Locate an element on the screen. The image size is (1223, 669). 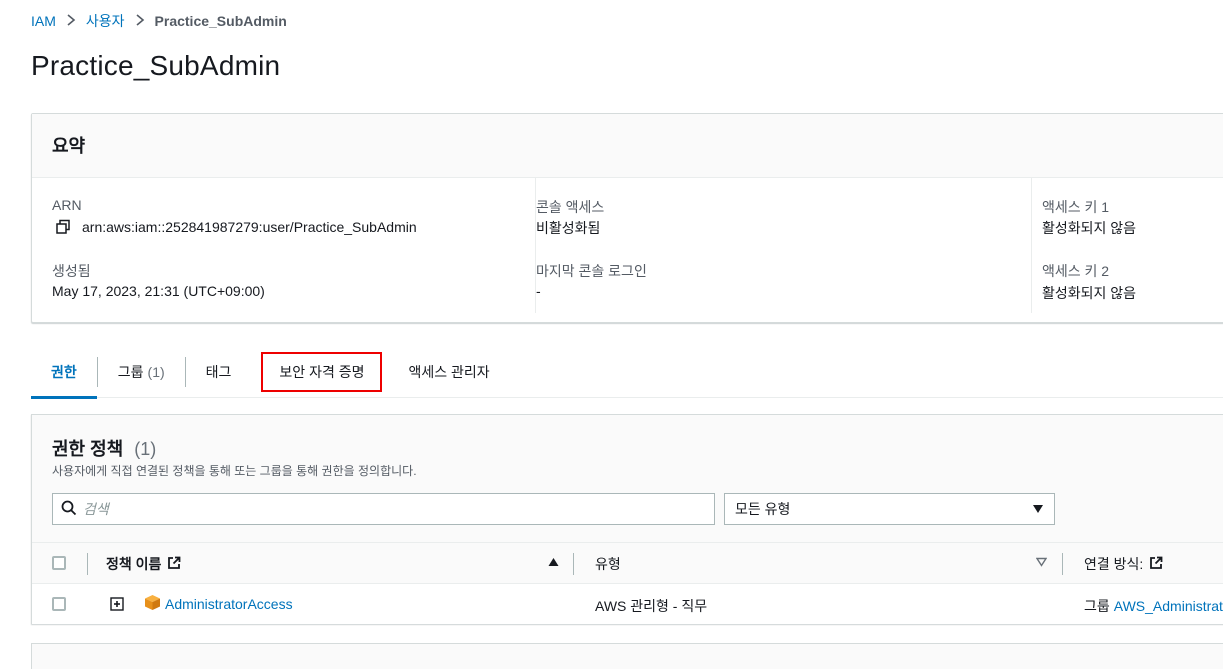
sort-ascending-icon is located at coordinates (553, 562).